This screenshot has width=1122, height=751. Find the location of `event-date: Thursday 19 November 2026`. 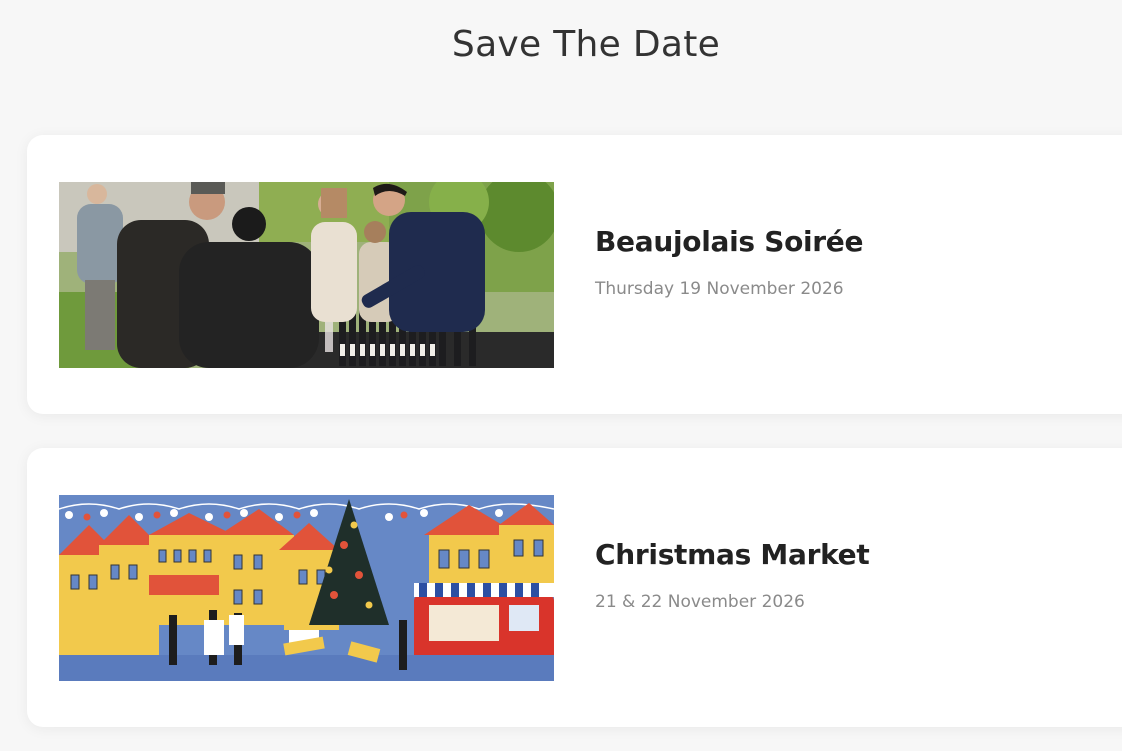

event-date: Thursday 19 November 2026 is located at coordinates (719, 289).